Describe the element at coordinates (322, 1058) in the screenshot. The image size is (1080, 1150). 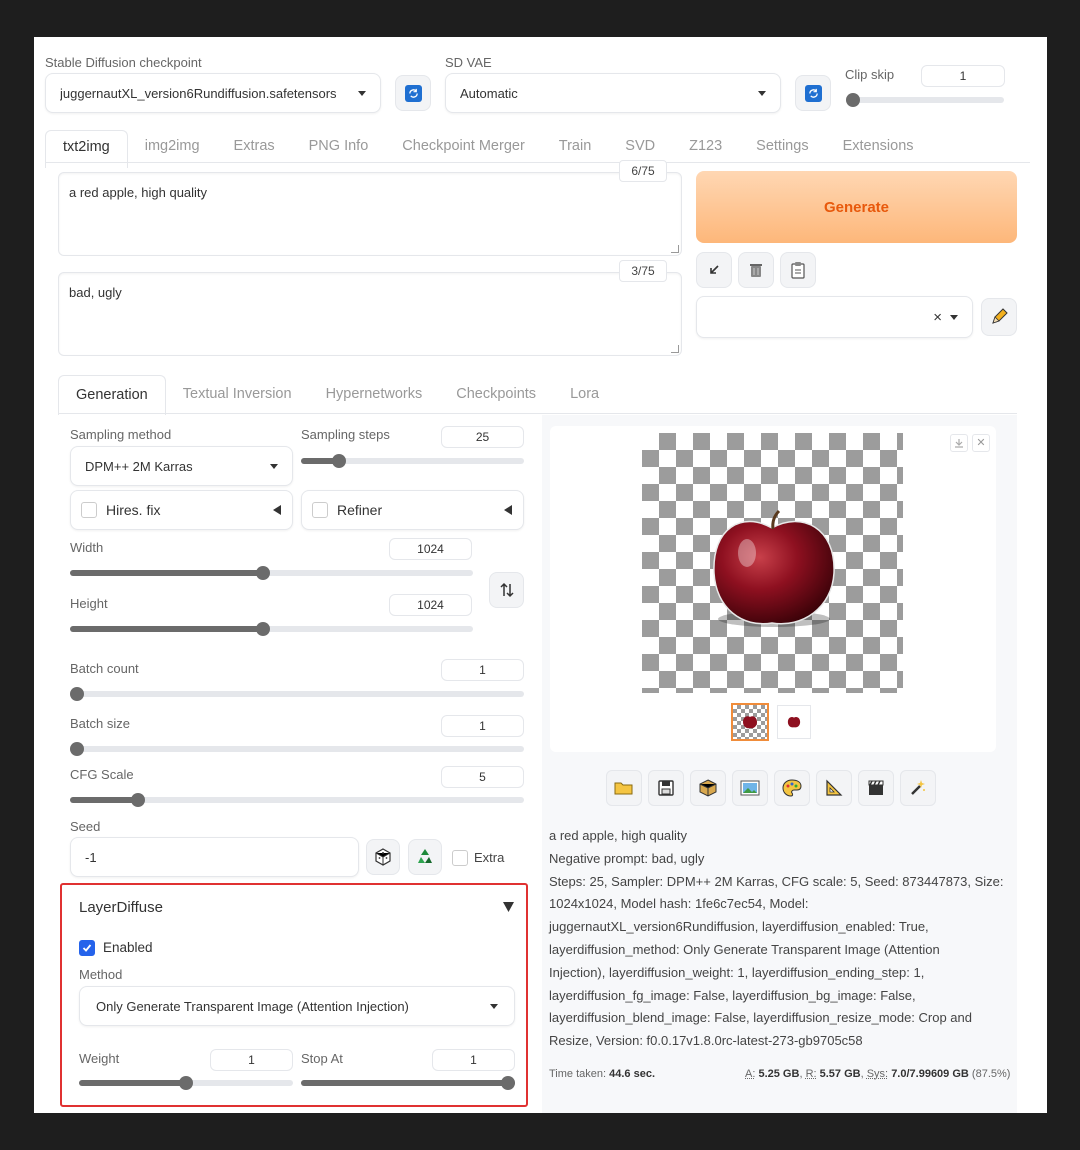
I see `layerdiffuse-stop-at-label: Stop At` at that location.